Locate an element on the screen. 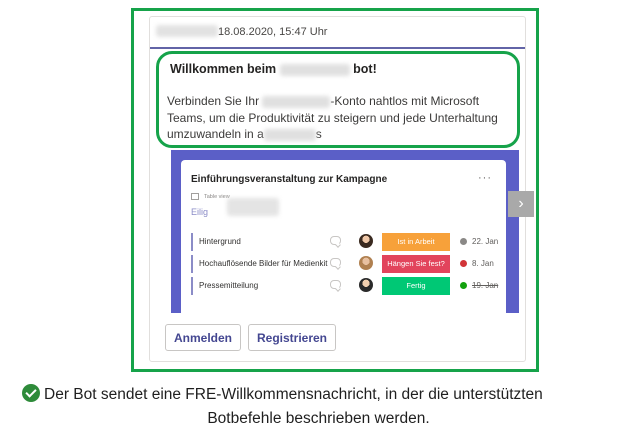  task-row: Pressemitteilung Fertig 19. Jan is located at coordinates (348, 286).